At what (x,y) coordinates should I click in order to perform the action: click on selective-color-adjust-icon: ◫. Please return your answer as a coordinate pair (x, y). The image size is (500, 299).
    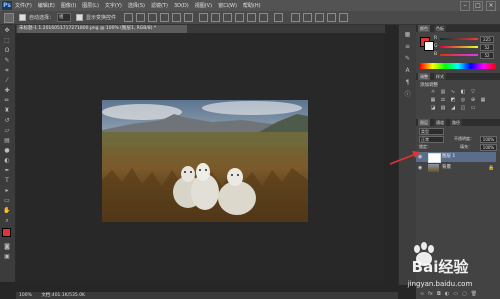
    Looking at the image, I should click on (463, 108).